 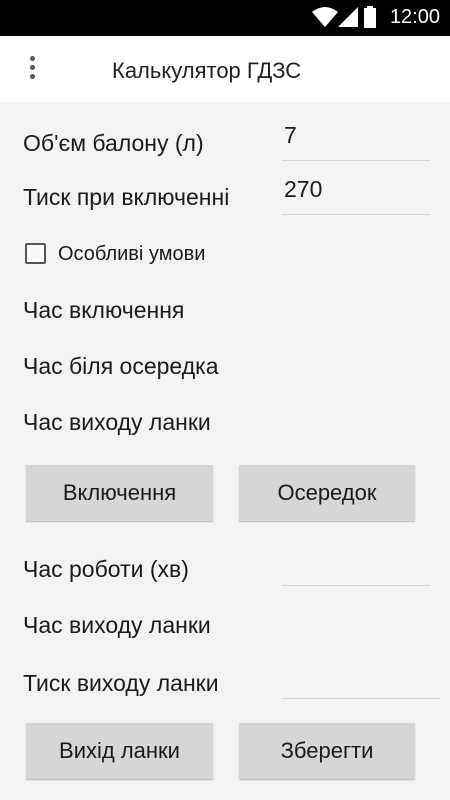 I want to click on exit-pressure-field, so click(x=361, y=678).